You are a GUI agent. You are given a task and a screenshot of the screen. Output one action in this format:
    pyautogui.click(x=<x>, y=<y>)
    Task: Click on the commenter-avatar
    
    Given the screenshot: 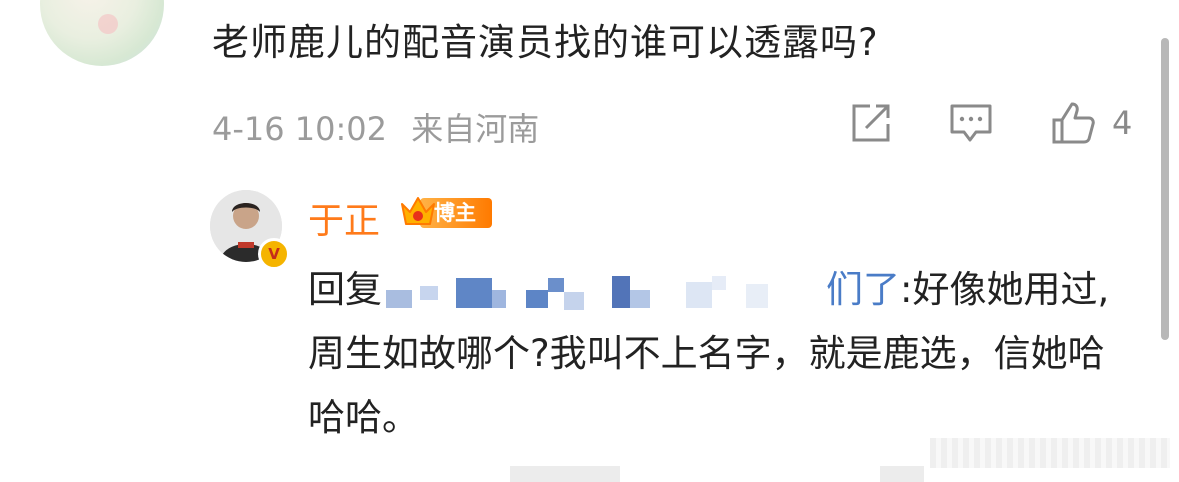 What is the action you would take?
    pyautogui.click(x=102, y=33)
    